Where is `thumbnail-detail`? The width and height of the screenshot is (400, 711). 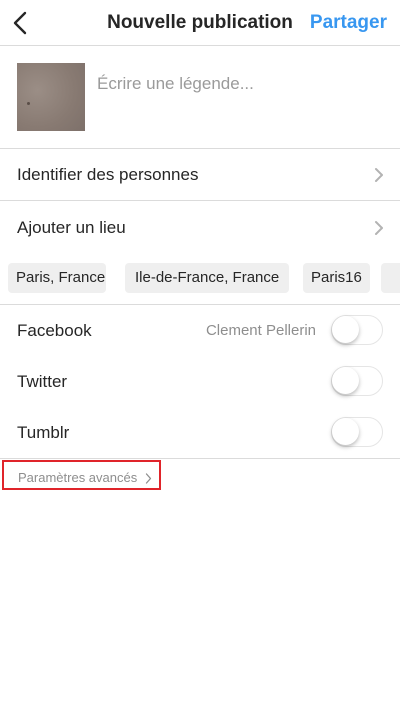 thumbnail-detail is located at coordinates (28, 103).